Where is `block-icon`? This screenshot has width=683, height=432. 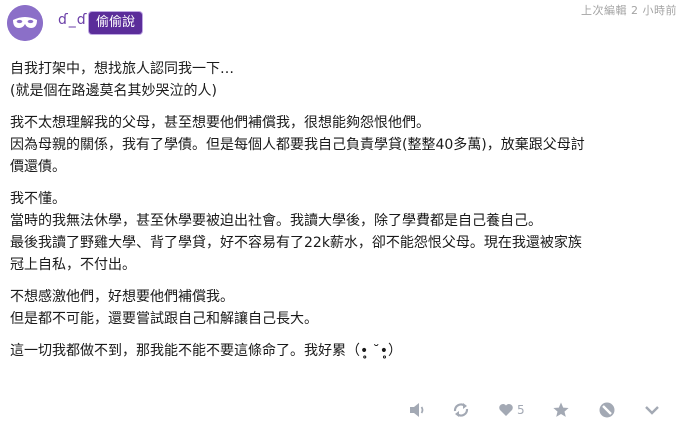 block-icon is located at coordinates (607, 410).